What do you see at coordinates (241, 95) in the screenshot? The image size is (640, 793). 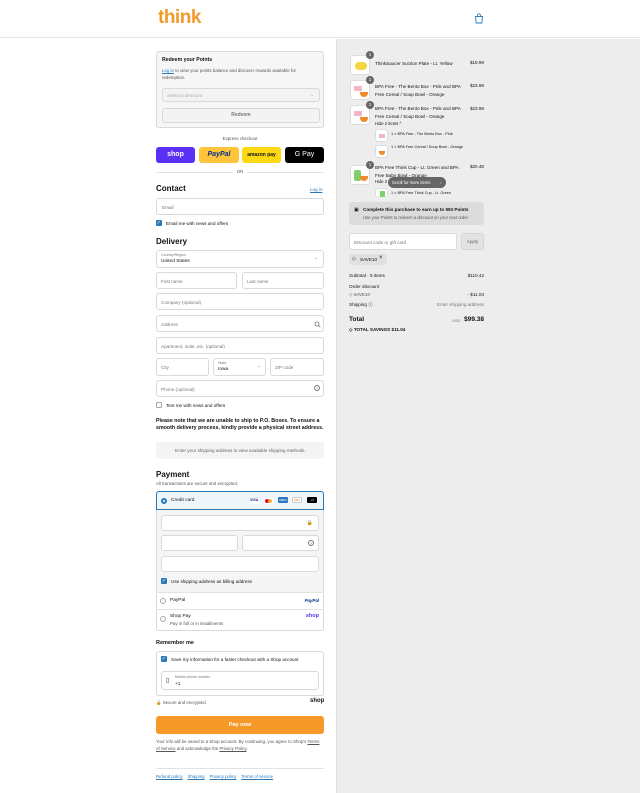 I see `discount-select: Select a discount ⌄` at bounding box center [241, 95].